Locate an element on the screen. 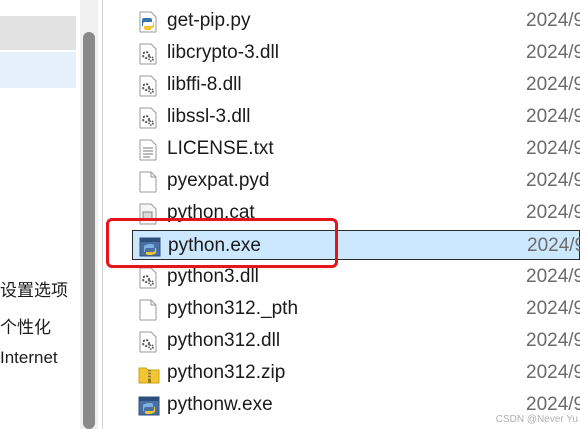  nav-item-hover is located at coordinates (38, 70).